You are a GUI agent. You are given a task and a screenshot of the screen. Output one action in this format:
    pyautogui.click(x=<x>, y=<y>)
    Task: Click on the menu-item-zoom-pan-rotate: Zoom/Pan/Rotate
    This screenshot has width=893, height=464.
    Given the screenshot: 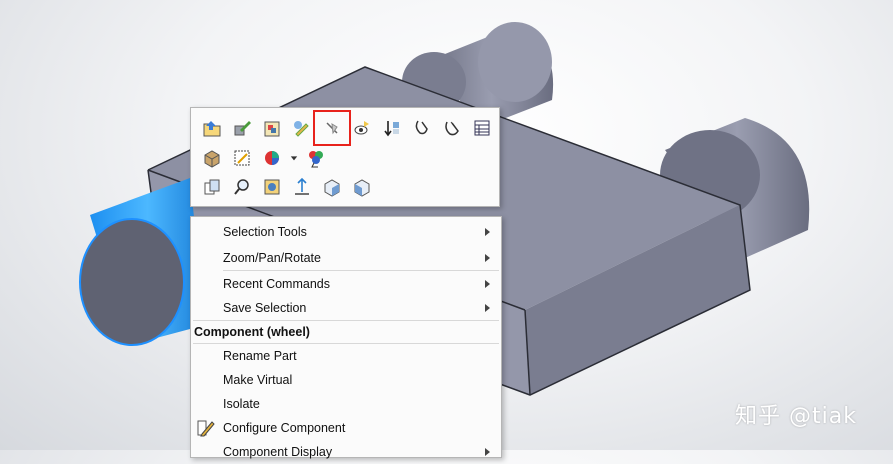 What is the action you would take?
    pyautogui.click(x=346, y=258)
    